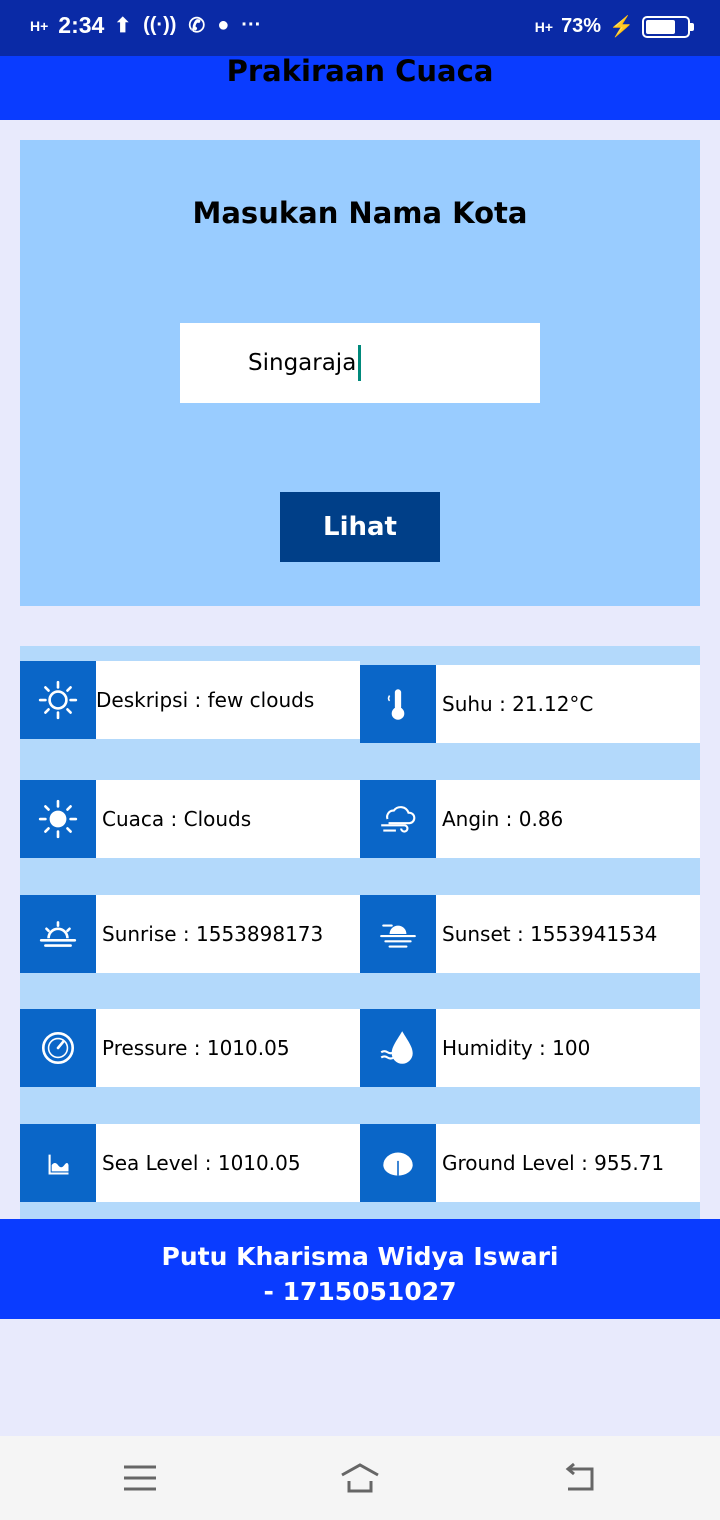 The height and width of the screenshot is (1520, 720). I want to click on sunset-label: Sunset : 1553941534, so click(550, 934).